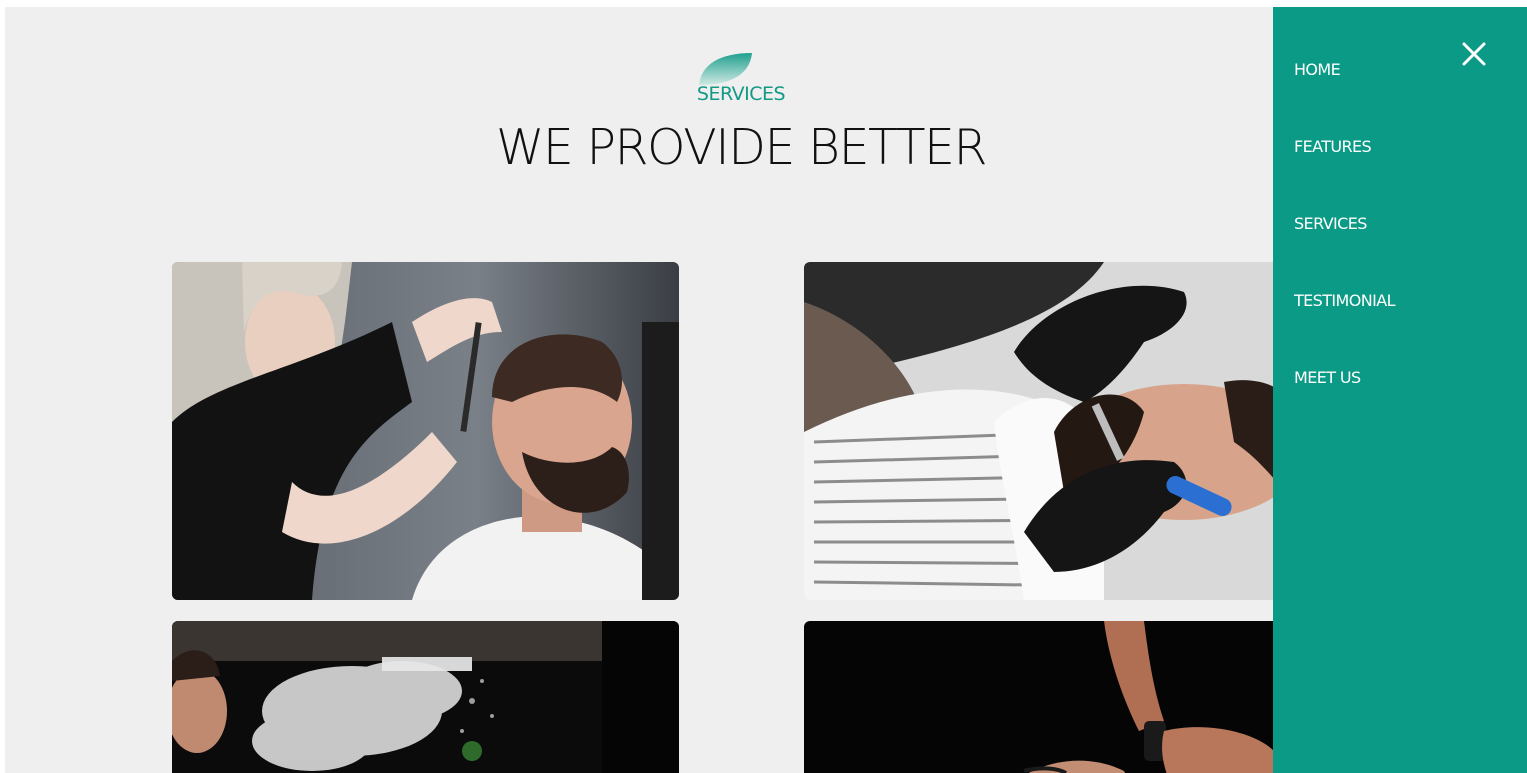 The width and height of the screenshot is (1527, 773). Describe the element at coordinates (725, 69) in the screenshot. I see `leaf-logo-icon` at that location.